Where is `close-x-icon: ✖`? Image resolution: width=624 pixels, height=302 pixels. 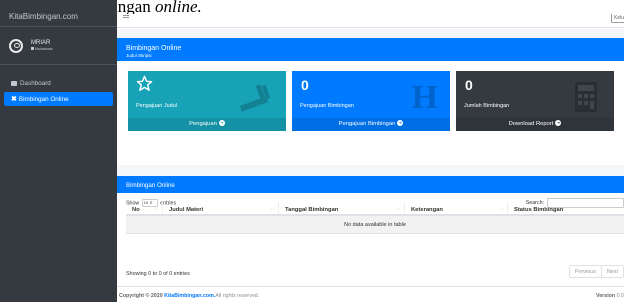
close-x-icon: ✖ is located at coordinates (14, 99).